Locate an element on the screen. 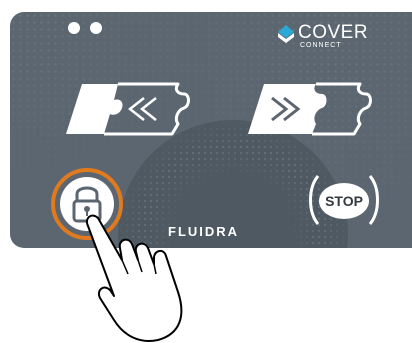  stop-button: STOP is located at coordinates (344, 200).